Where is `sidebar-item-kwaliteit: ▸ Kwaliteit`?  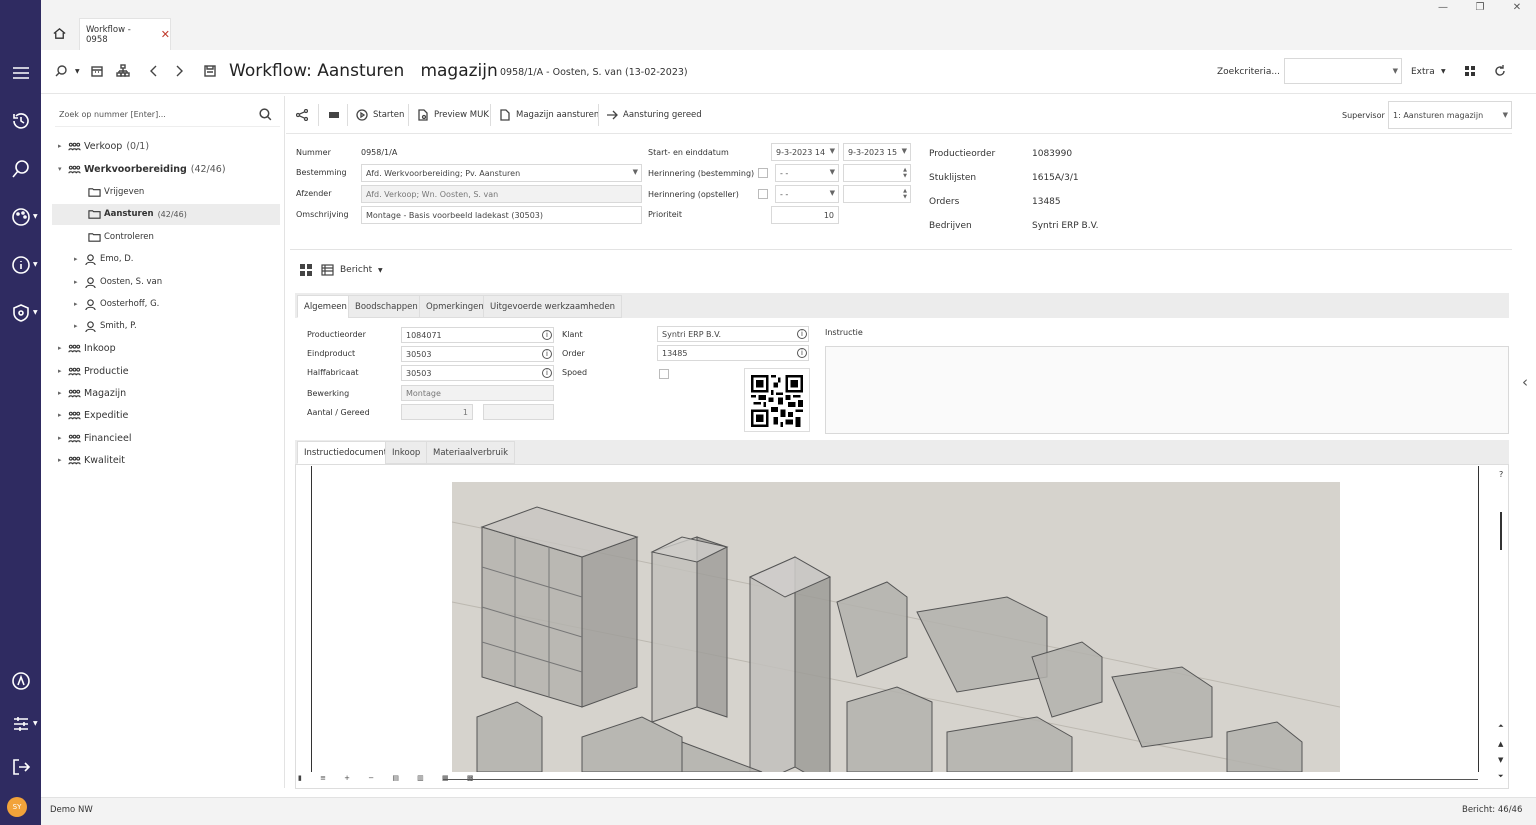
sidebar-item-kwaliteit: ▸ Kwaliteit is located at coordinates (91, 460).